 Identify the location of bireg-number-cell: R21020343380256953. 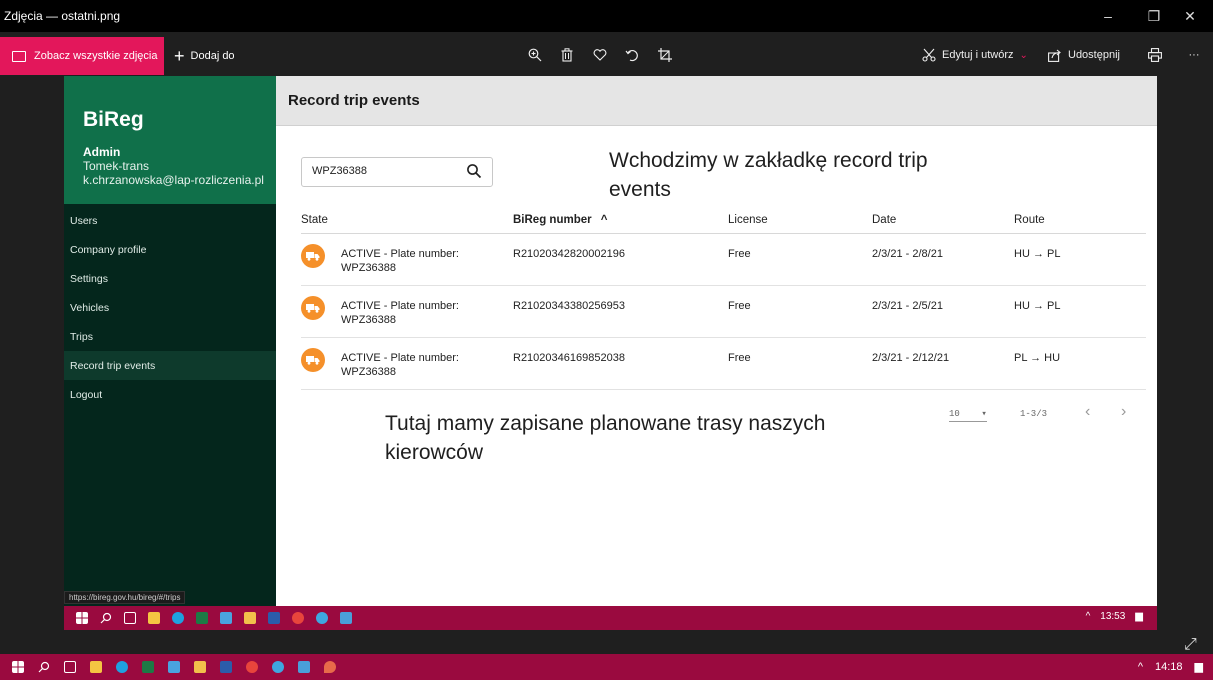
(569, 306).